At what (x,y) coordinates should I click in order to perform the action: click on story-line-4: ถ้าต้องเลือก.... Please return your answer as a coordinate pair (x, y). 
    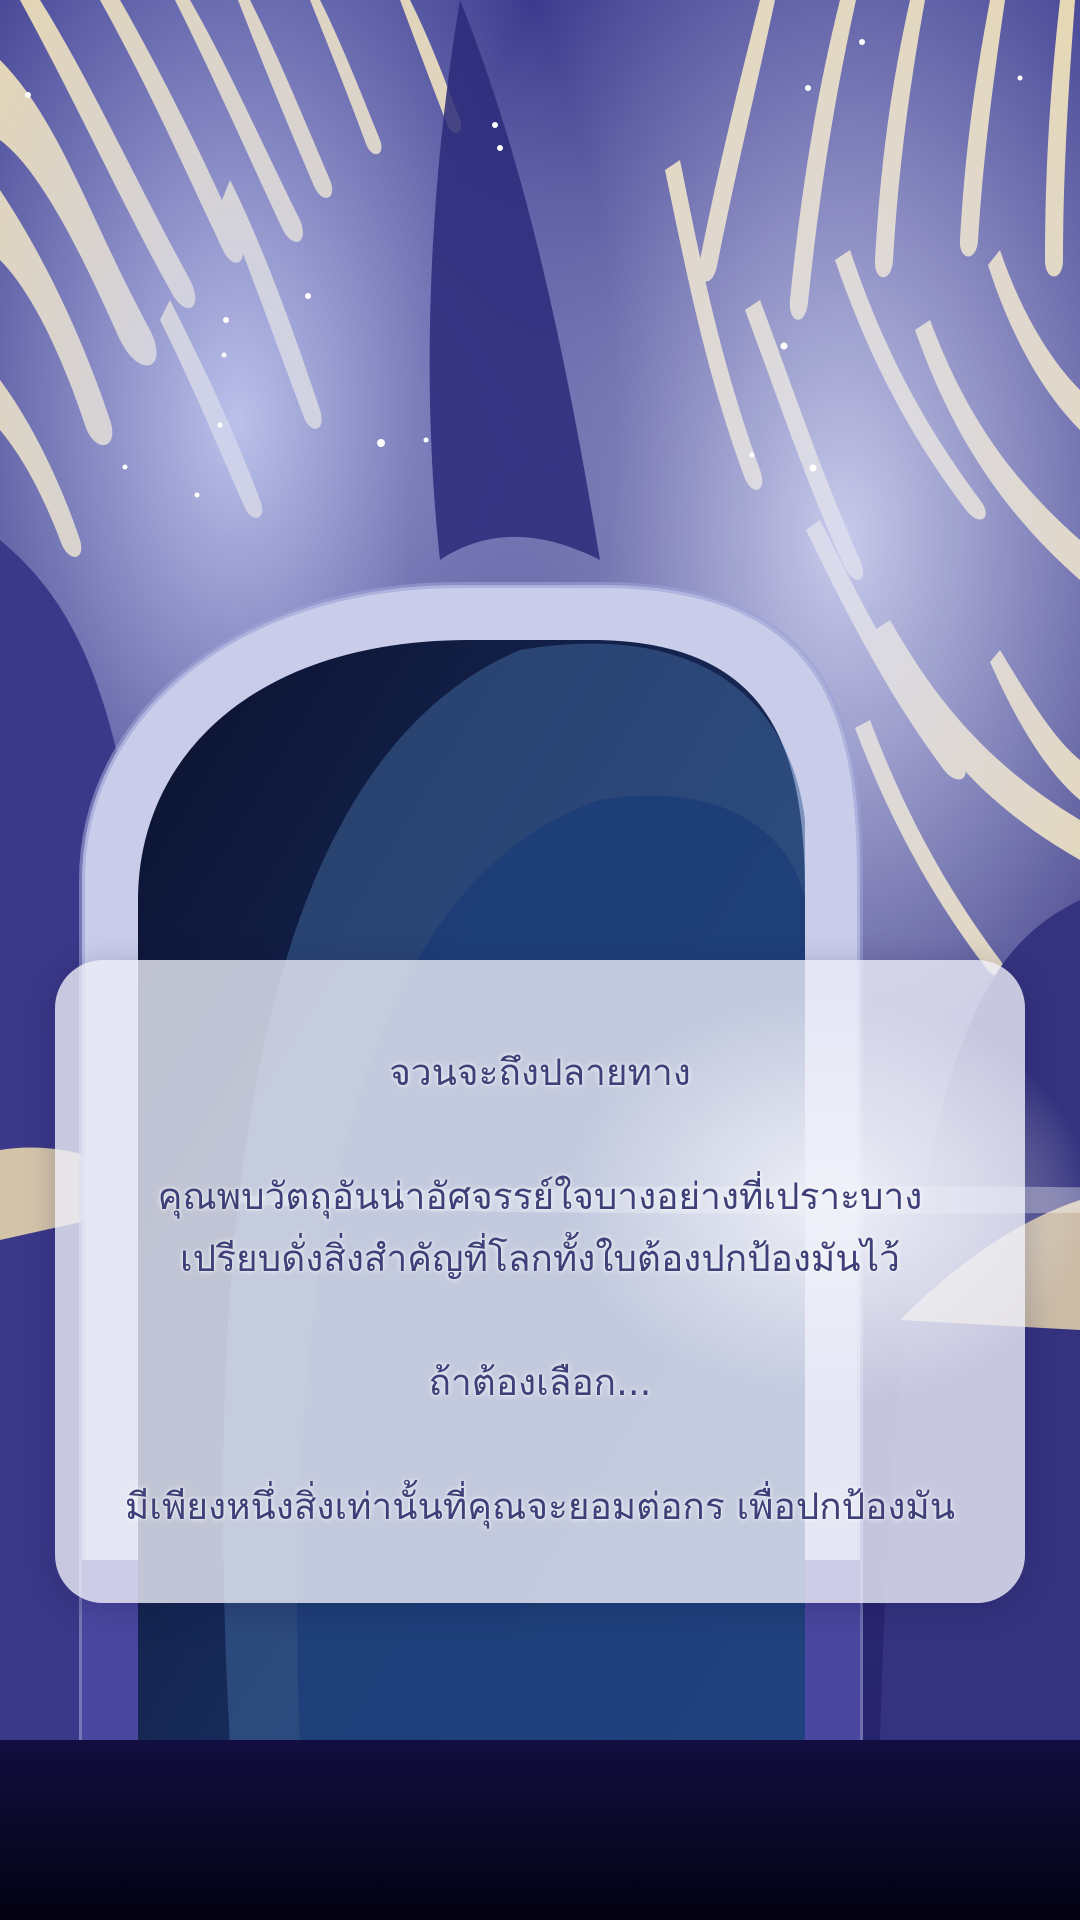
    Looking at the image, I should click on (540, 1382).